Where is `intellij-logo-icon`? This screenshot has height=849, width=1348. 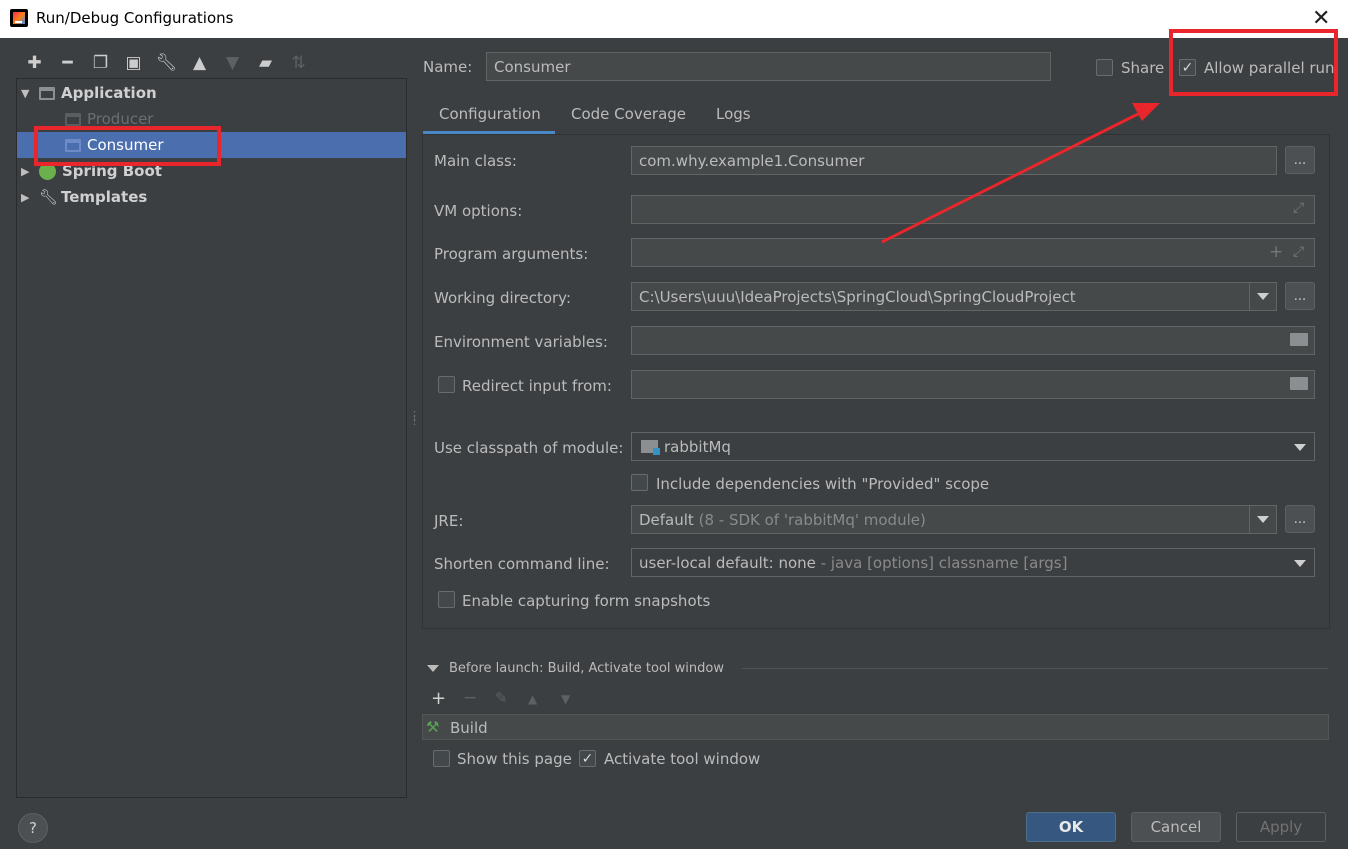 intellij-logo-icon is located at coordinates (19, 18).